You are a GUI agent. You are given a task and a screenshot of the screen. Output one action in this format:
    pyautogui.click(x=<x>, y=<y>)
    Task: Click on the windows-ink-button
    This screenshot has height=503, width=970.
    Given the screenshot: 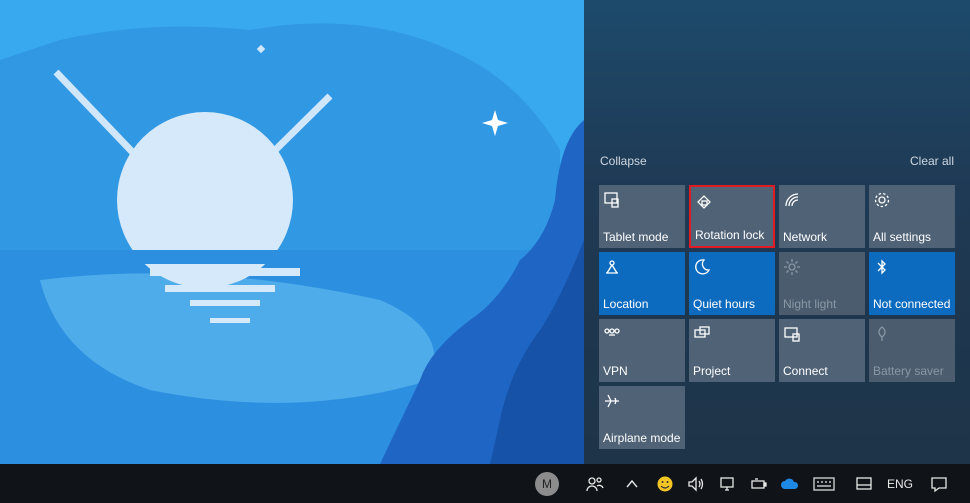 What is the action you would take?
    pyautogui.click(x=864, y=483)
    